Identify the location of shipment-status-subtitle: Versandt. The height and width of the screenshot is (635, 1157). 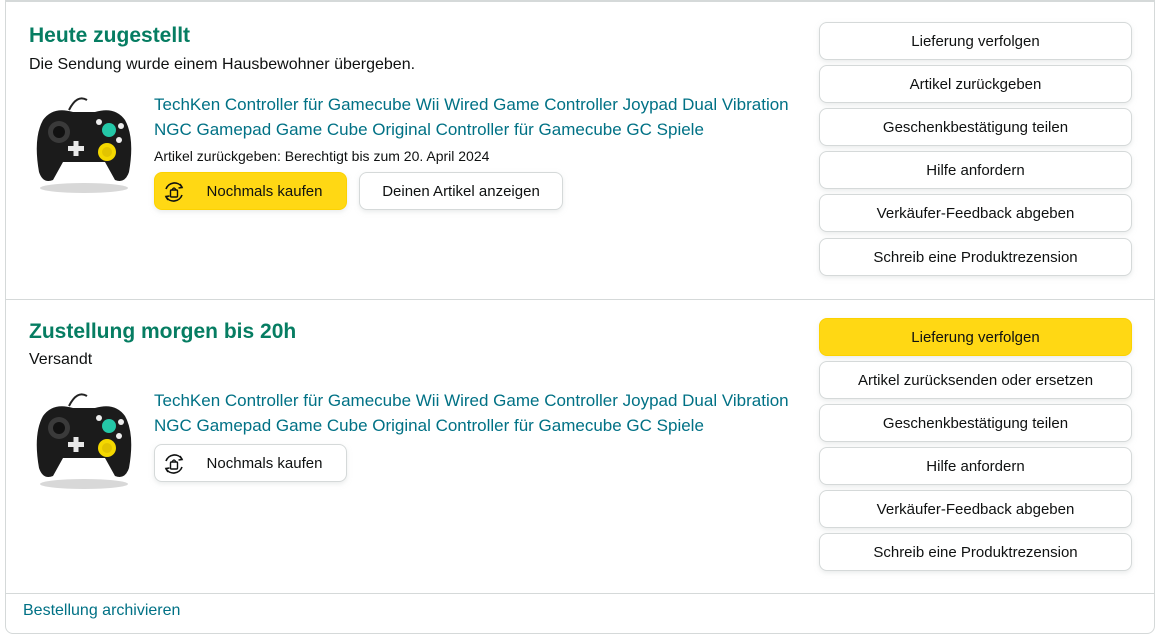
(61, 359).